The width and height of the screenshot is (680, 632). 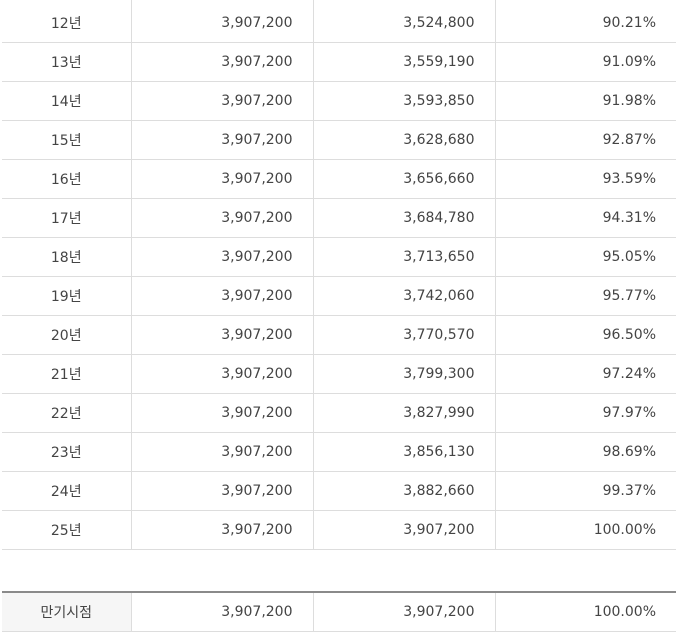 I want to click on rate-cell: 93.59%, so click(x=585, y=179).